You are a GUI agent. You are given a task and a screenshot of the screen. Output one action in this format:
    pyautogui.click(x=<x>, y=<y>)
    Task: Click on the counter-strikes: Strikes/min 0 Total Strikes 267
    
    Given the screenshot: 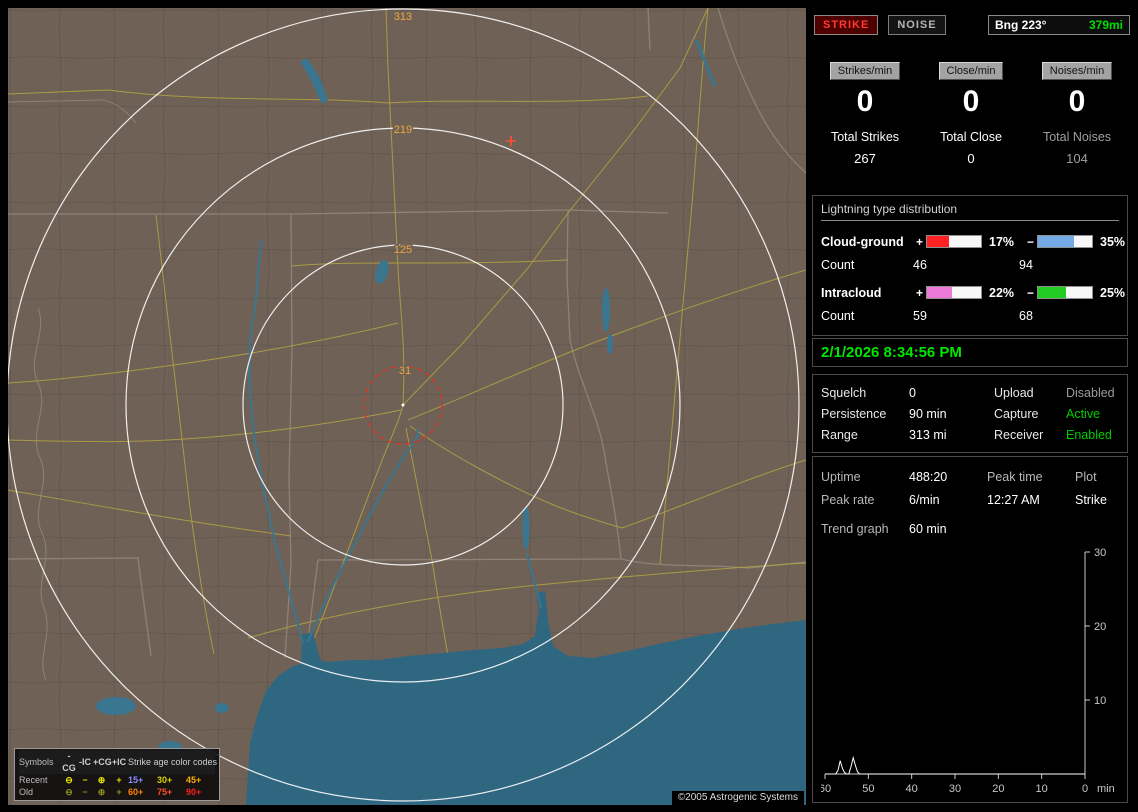 What is the action you would take?
    pyautogui.click(x=865, y=114)
    